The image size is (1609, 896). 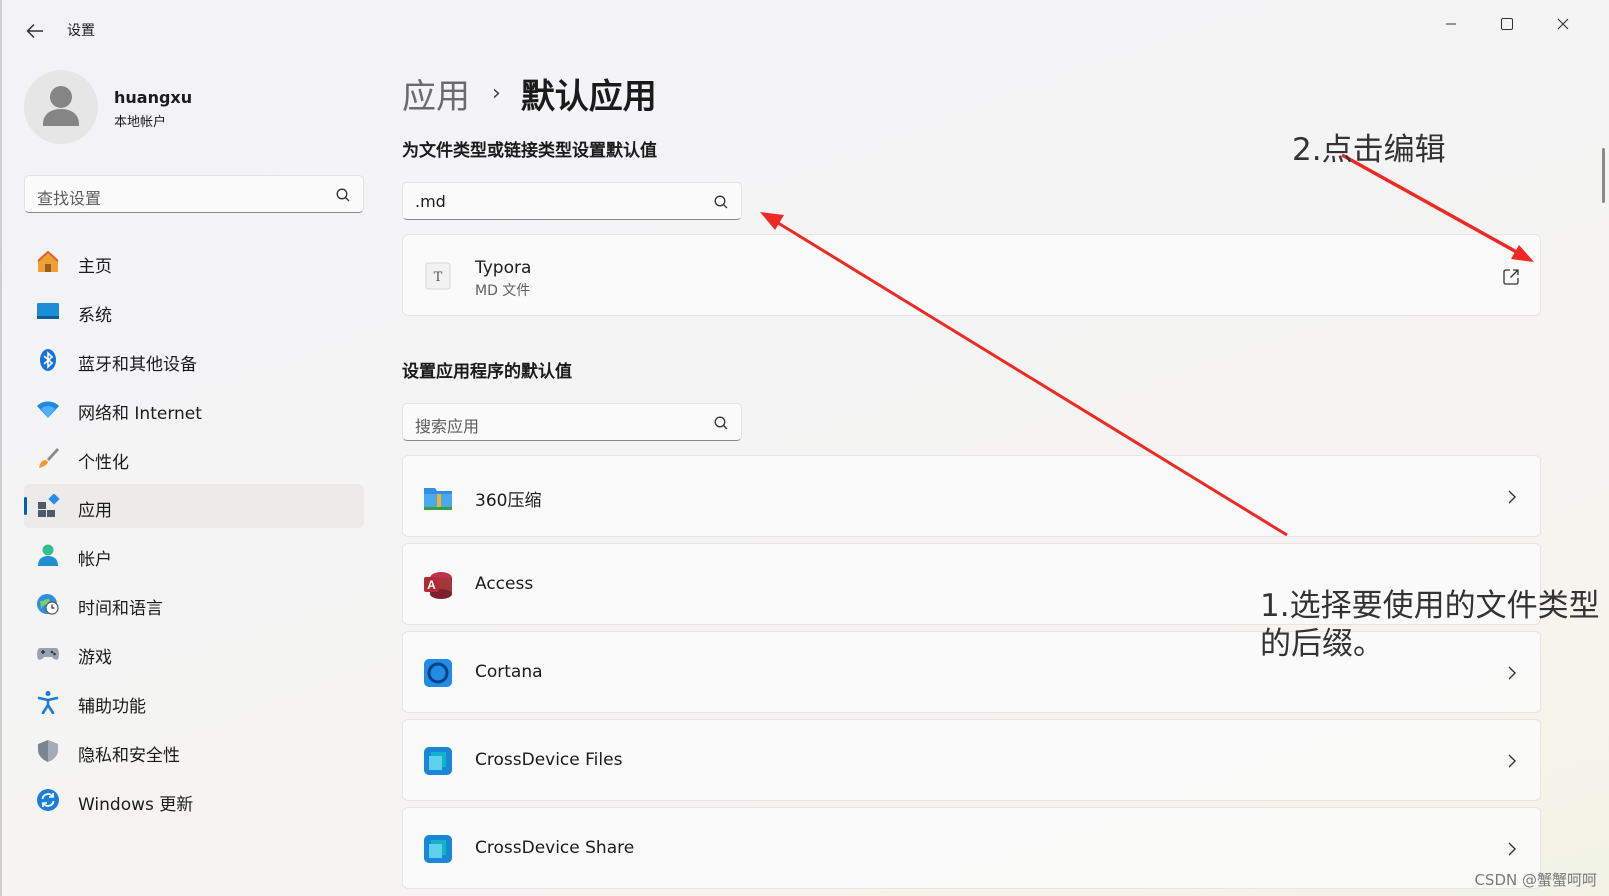 What do you see at coordinates (194, 751) in the screenshot?
I see `sidebar-item-privacy: 隐私和安全性` at bounding box center [194, 751].